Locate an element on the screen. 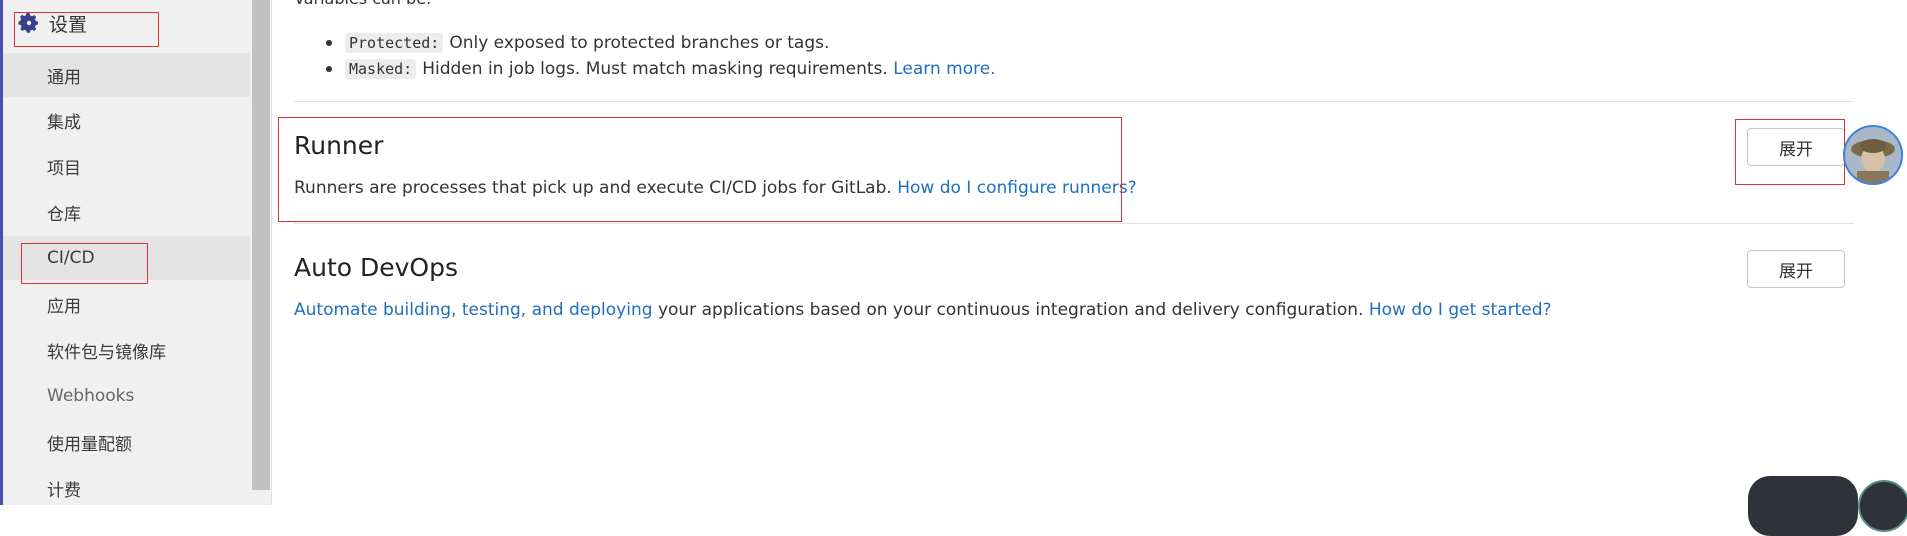 The width and height of the screenshot is (1907, 536). sidebar-item-label: 软件包与镜像库 is located at coordinates (106, 352).